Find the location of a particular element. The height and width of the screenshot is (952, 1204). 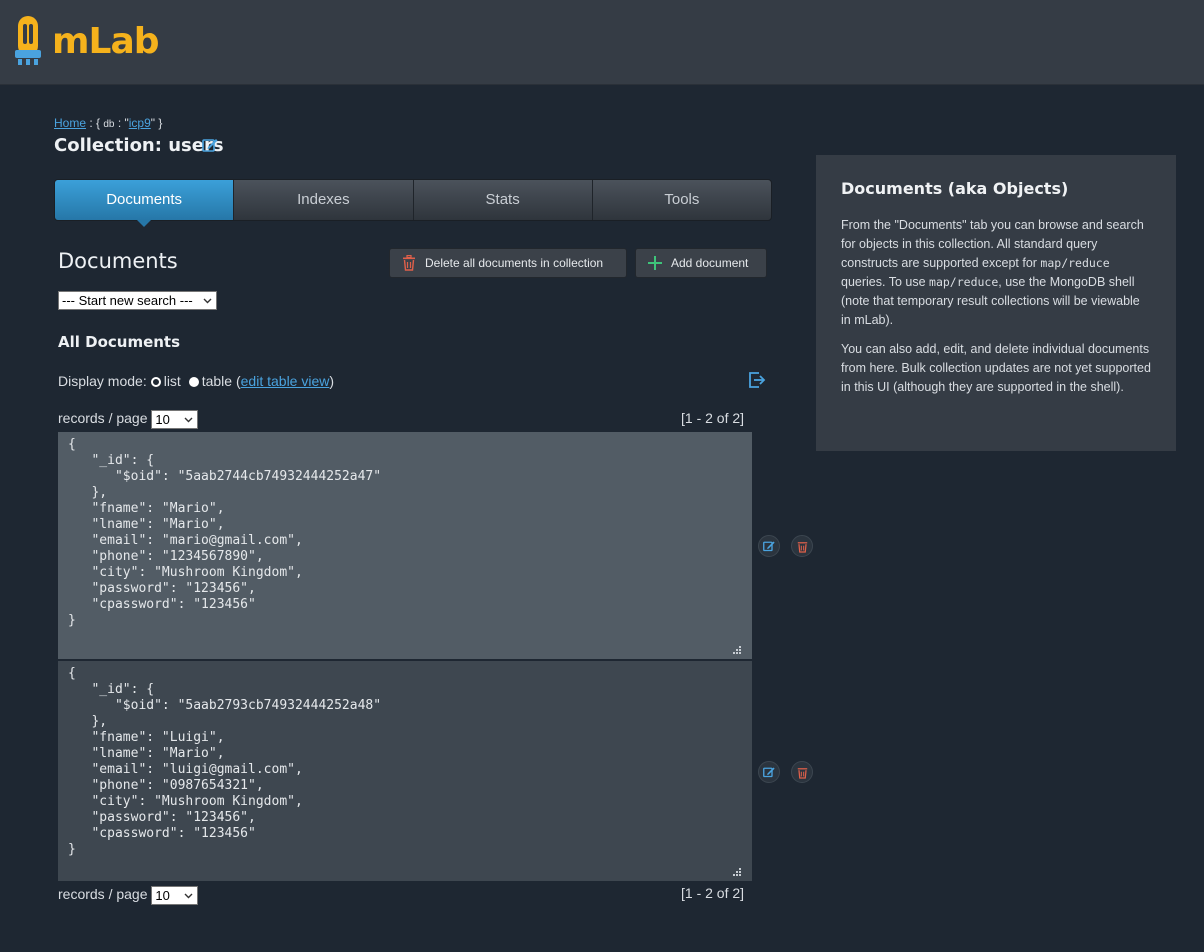

tab-indexes: Indexes is located at coordinates (324, 200).